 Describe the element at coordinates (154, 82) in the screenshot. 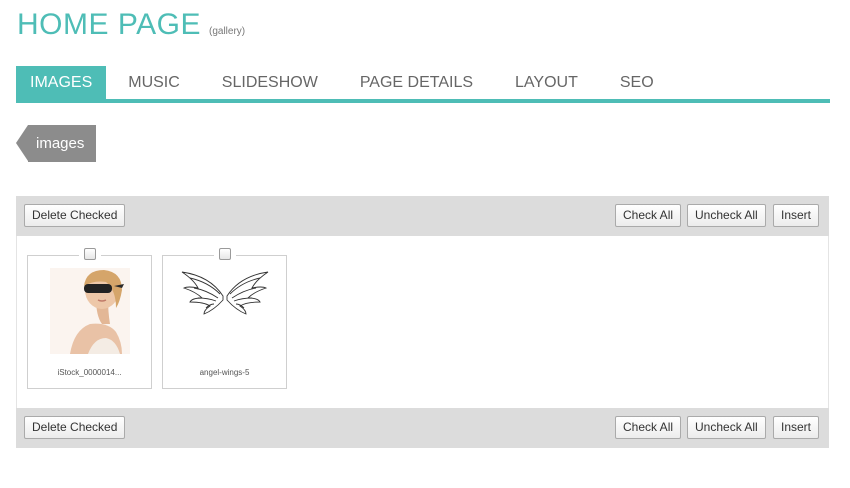

I see `tab-music: MUSIC` at that location.